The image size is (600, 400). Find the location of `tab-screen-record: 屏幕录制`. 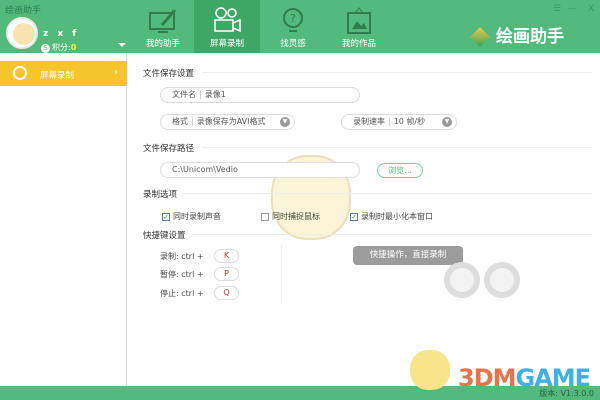

tab-screen-record: 屏幕录制 is located at coordinates (227, 26).